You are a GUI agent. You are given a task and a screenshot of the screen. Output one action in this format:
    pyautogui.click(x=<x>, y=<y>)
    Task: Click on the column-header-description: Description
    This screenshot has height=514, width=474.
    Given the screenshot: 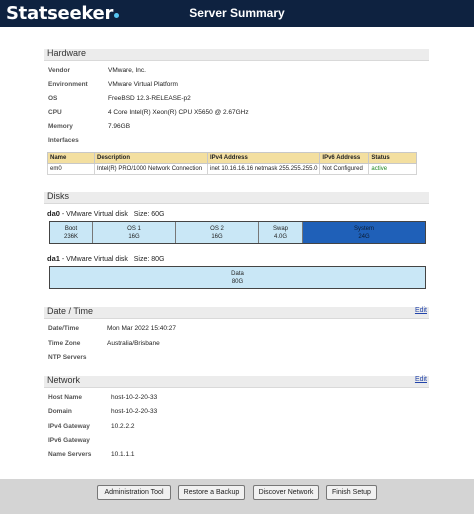 What is the action you would take?
    pyautogui.click(x=151, y=158)
    